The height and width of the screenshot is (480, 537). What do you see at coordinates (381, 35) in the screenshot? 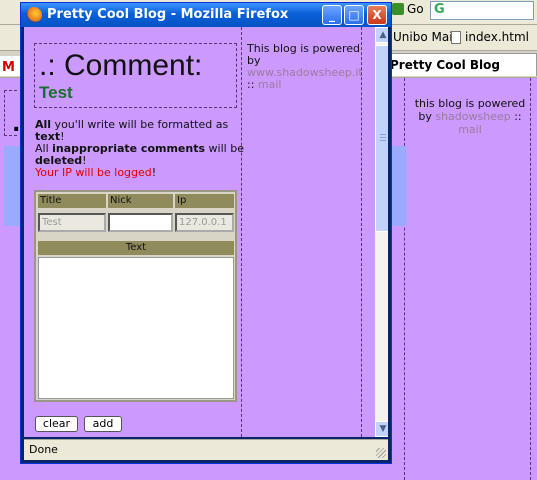
I see `scroll-up-icon: ▲` at bounding box center [381, 35].